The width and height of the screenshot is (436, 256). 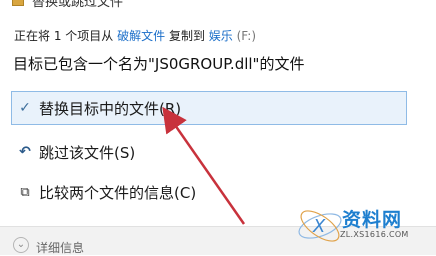 I want to click on chevron-down-icon: ⌄, so click(x=21, y=245).